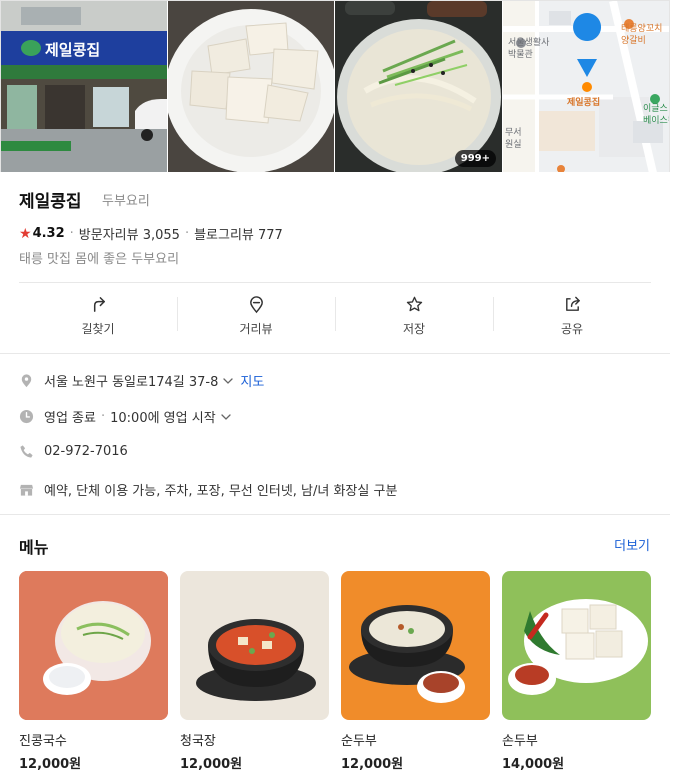  Describe the element at coordinates (252, 380) in the screenshot. I see `map-link: 지도` at that location.